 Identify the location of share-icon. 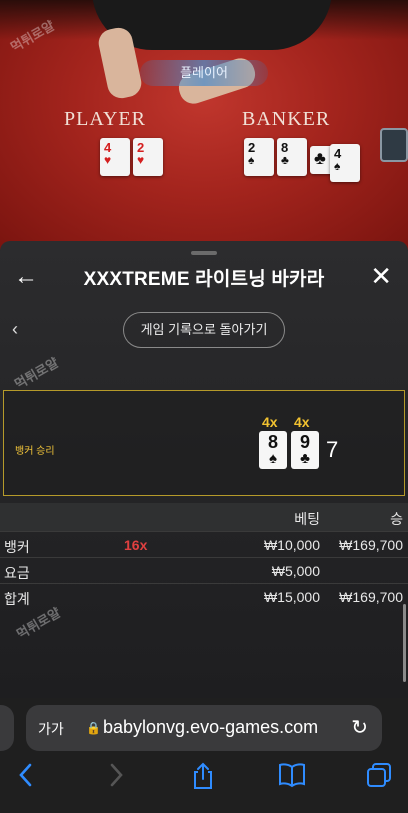
(203, 775).